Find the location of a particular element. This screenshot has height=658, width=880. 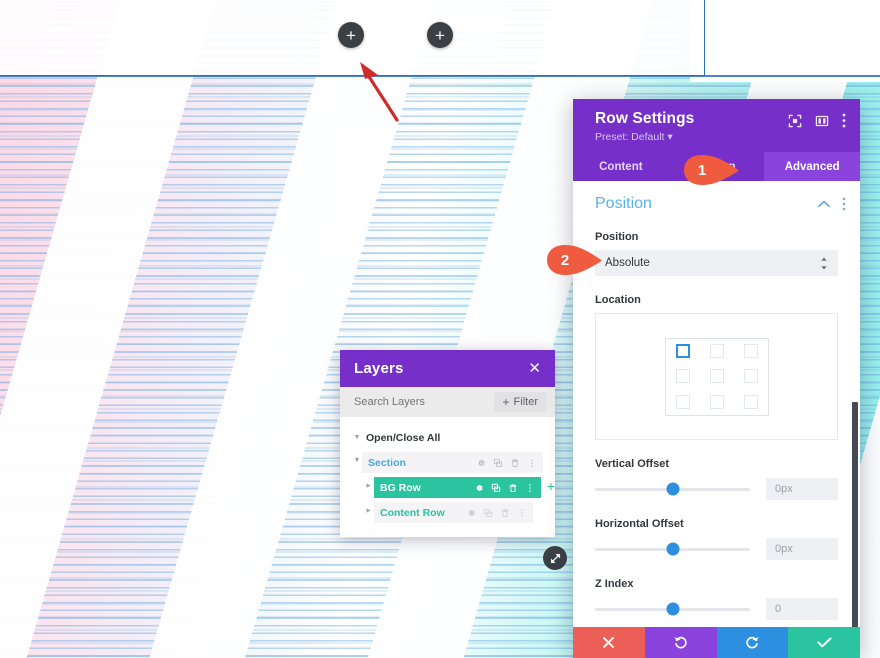

filter-button-label: Filter is located at coordinates (525, 402).